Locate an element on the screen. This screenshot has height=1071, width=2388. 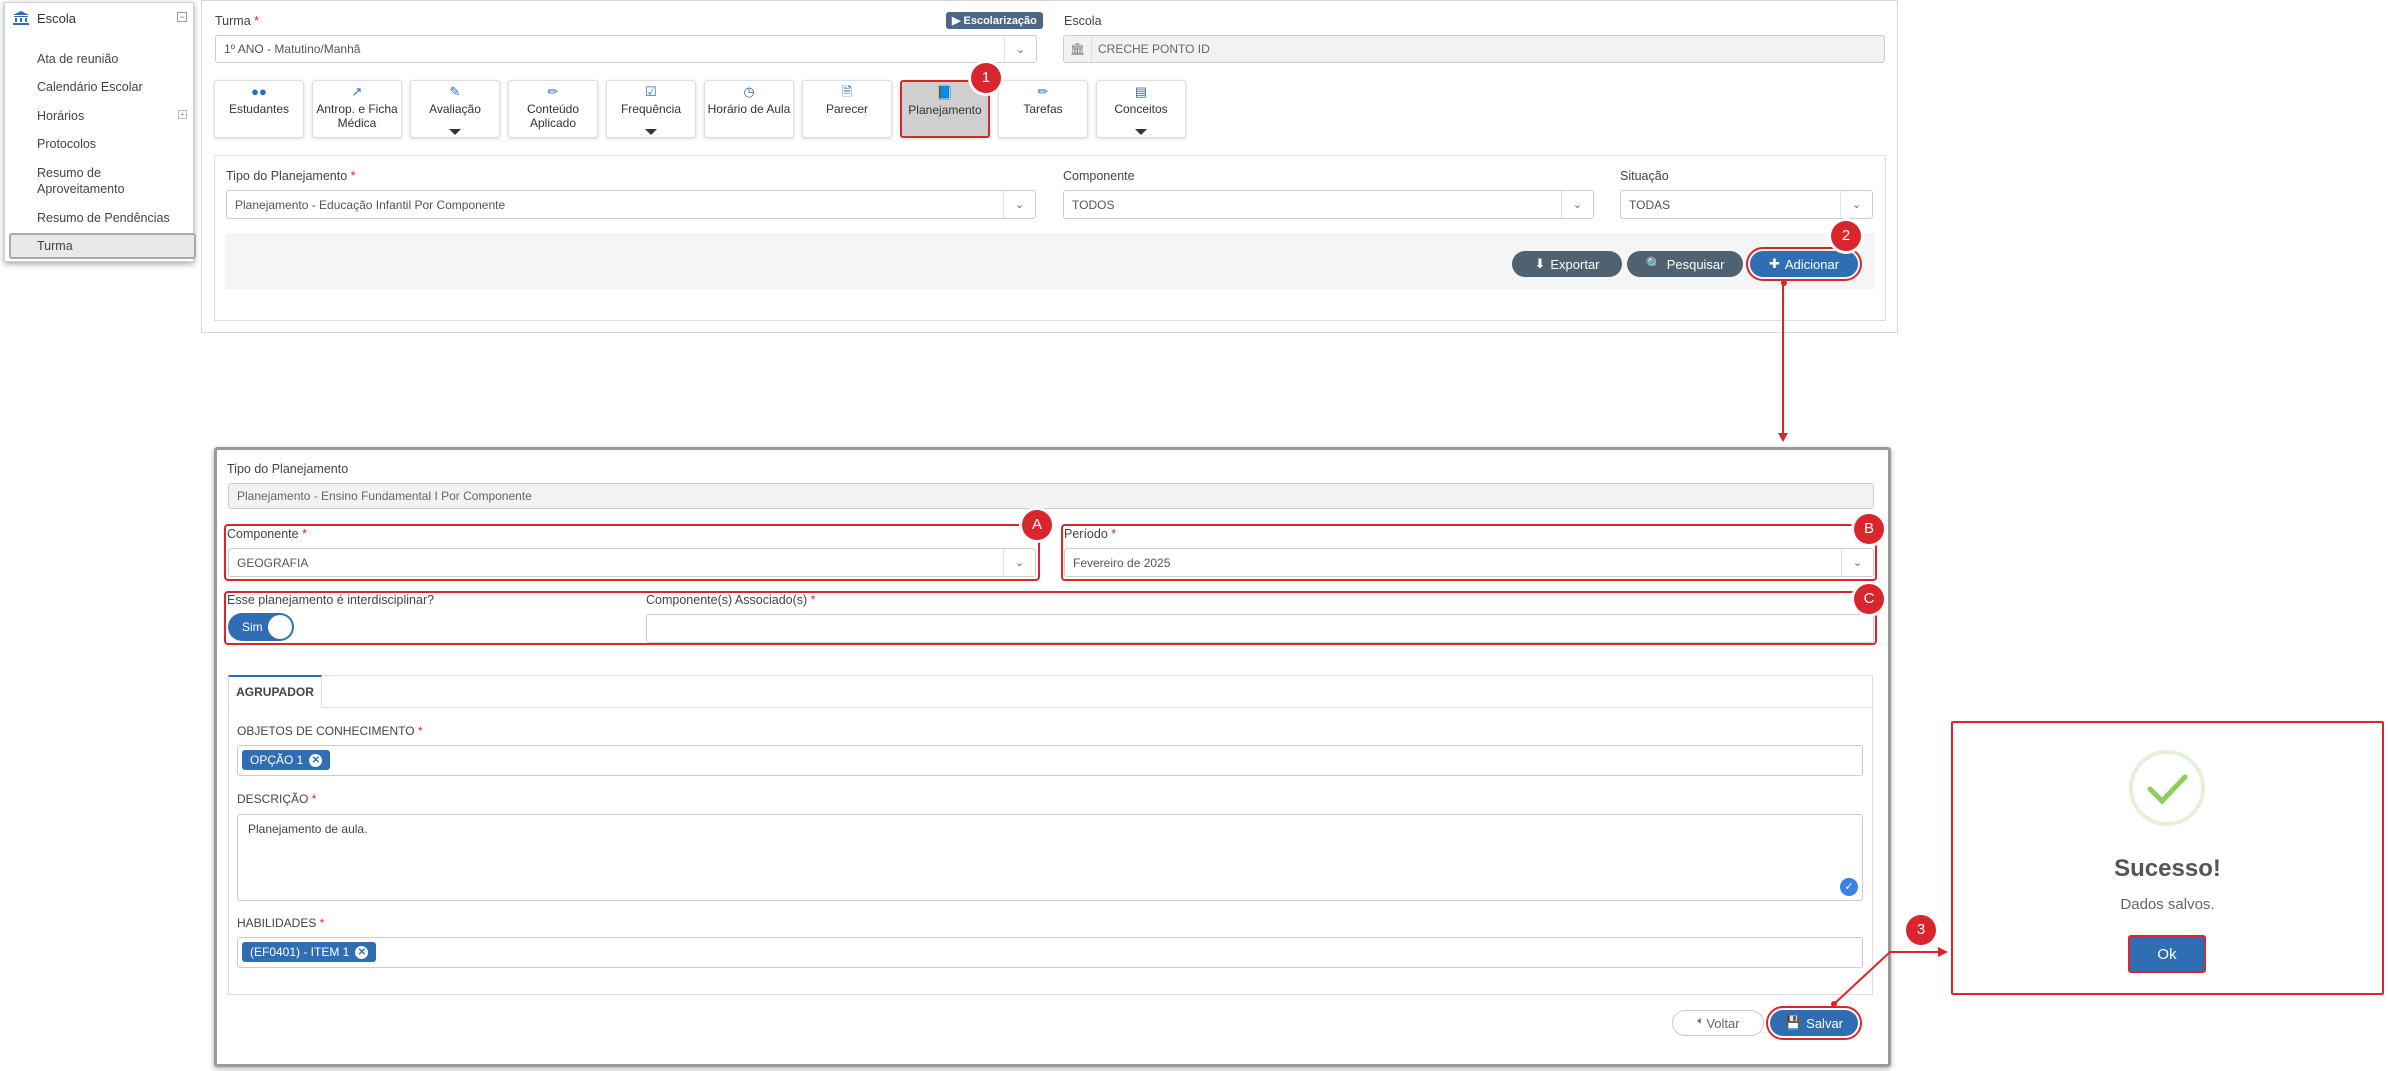
tab-tarefas: ✏ Tarefas is located at coordinates (1043, 109).